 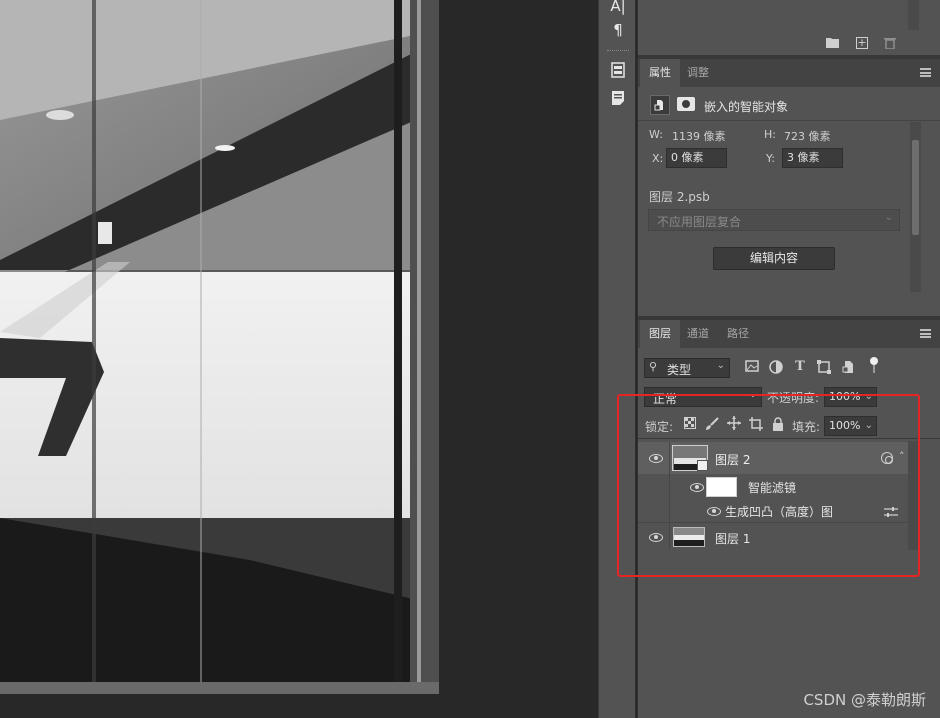 What do you see at coordinates (617, 359) in the screenshot?
I see `panel-tool-strip: A| ¶` at bounding box center [617, 359].